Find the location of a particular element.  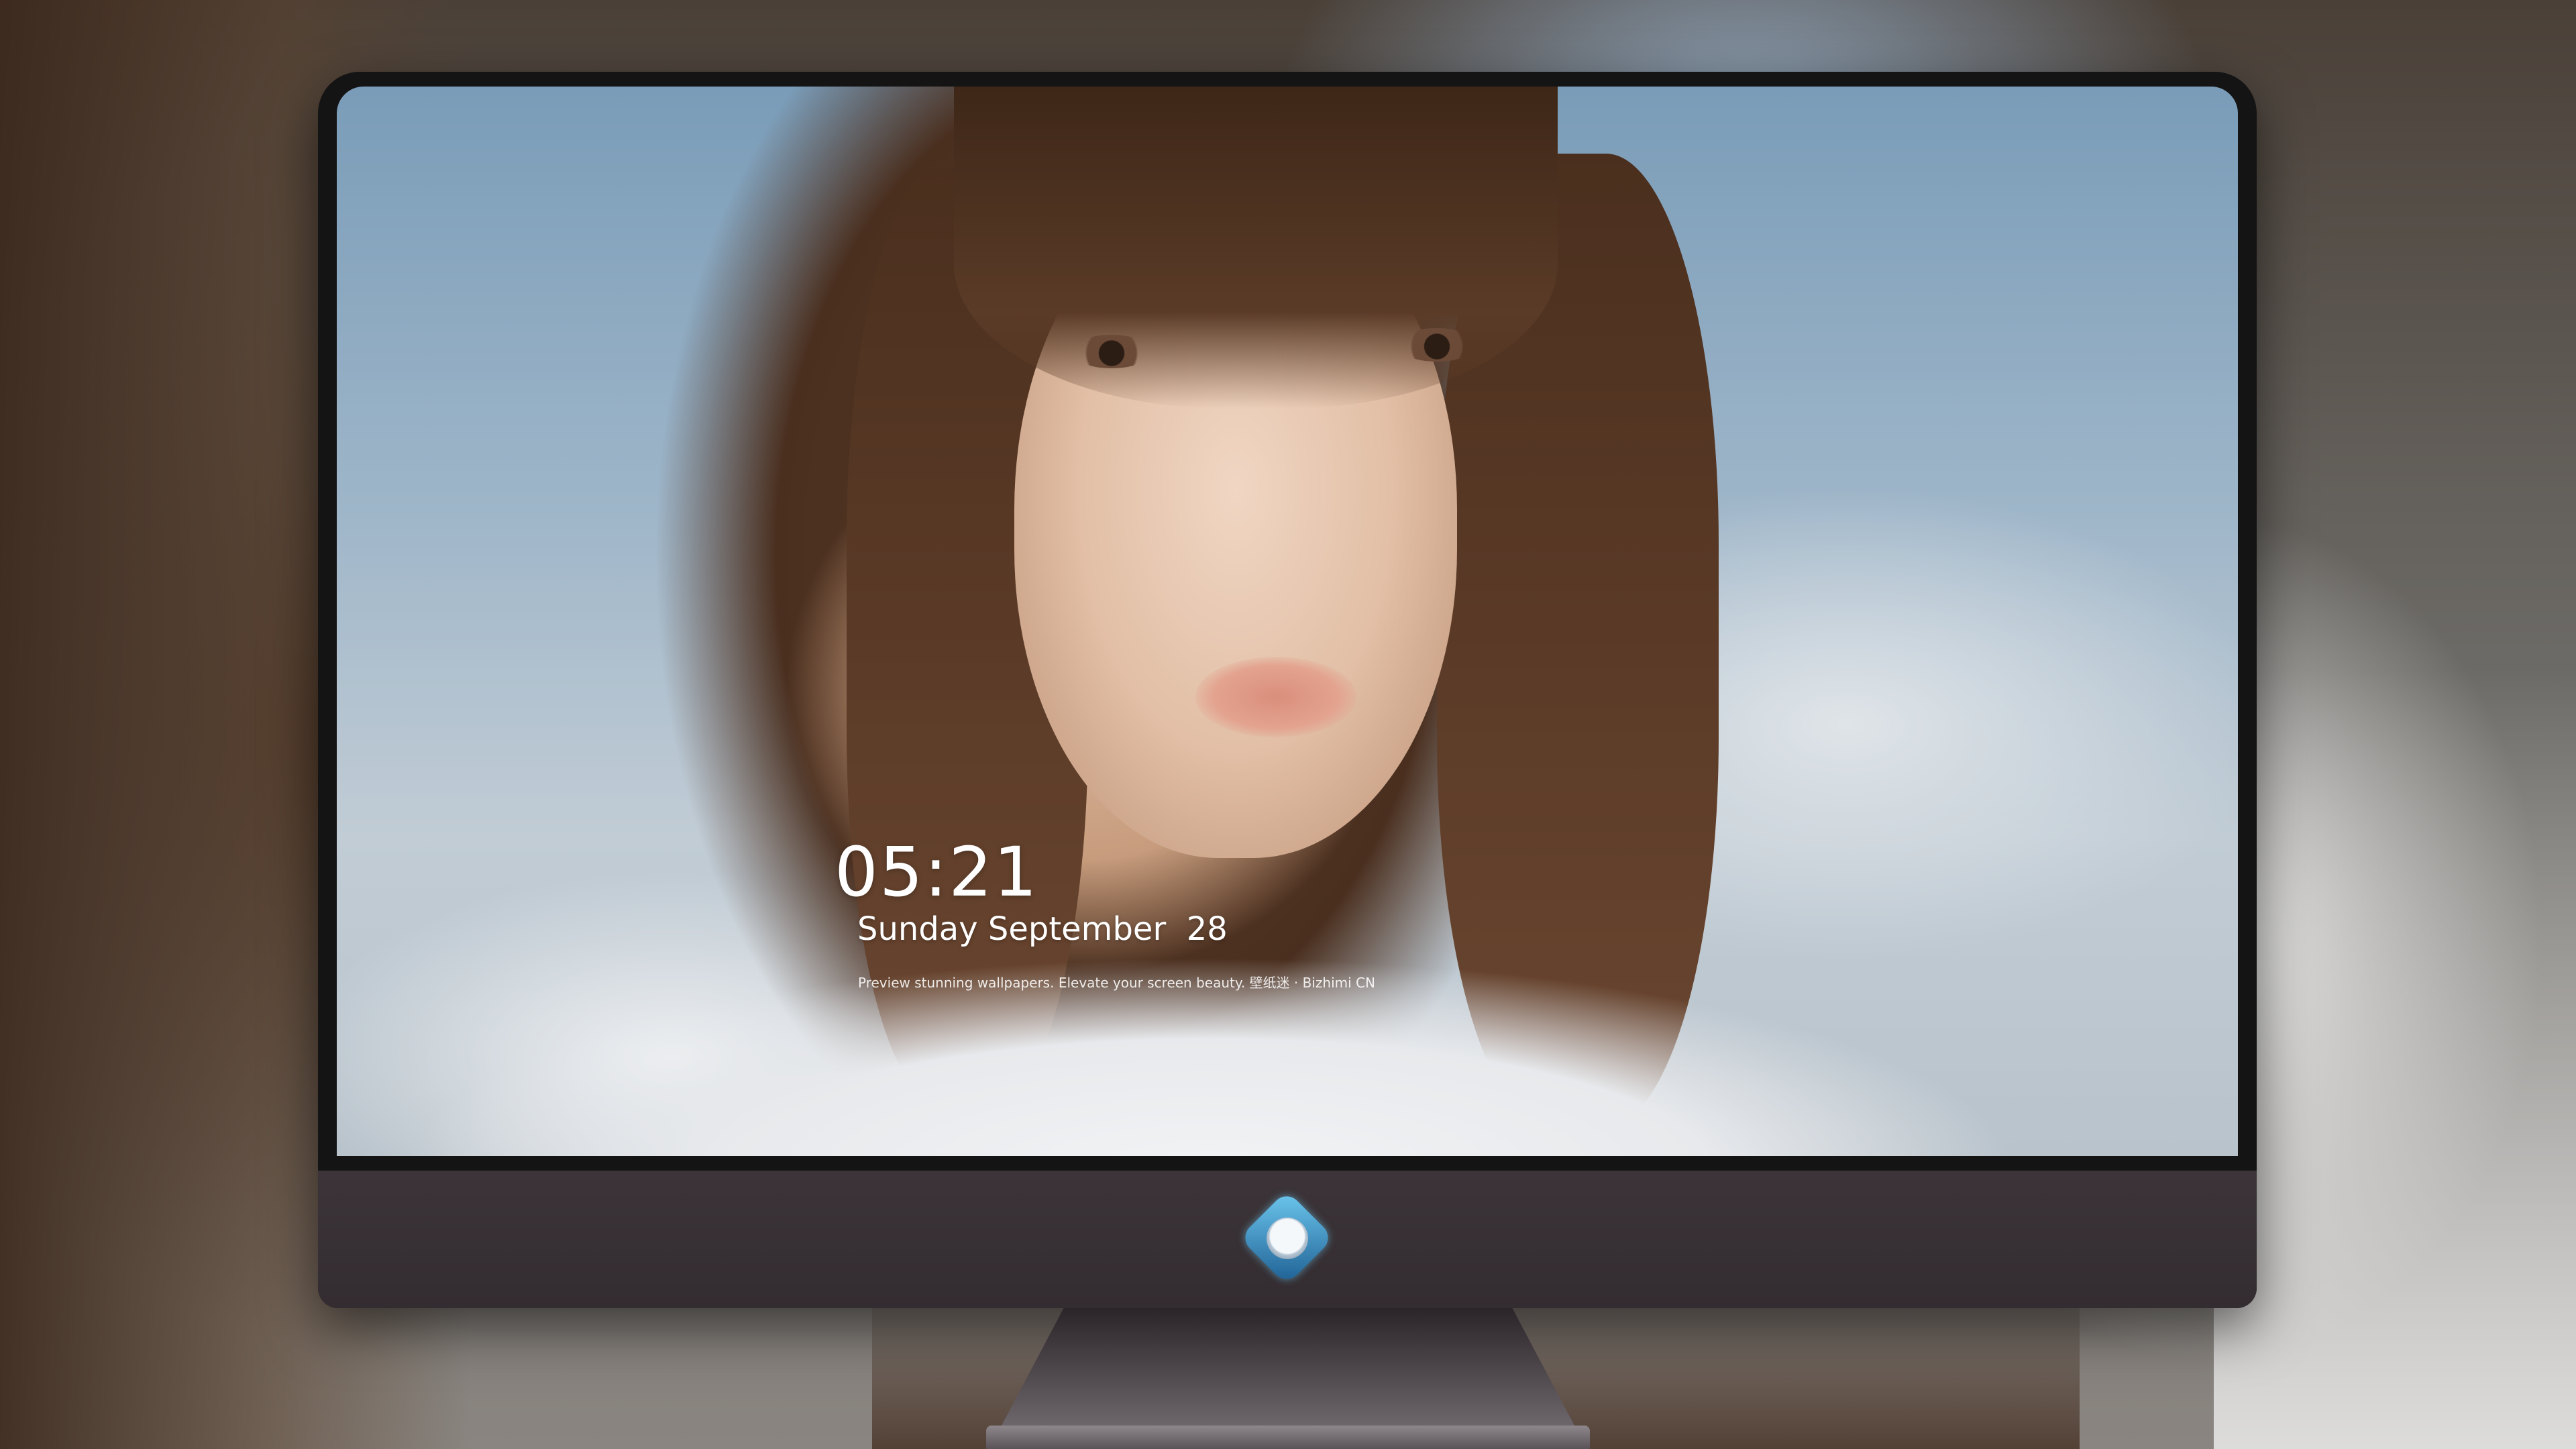

monitor-chin is located at coordinates (1287, 1239).